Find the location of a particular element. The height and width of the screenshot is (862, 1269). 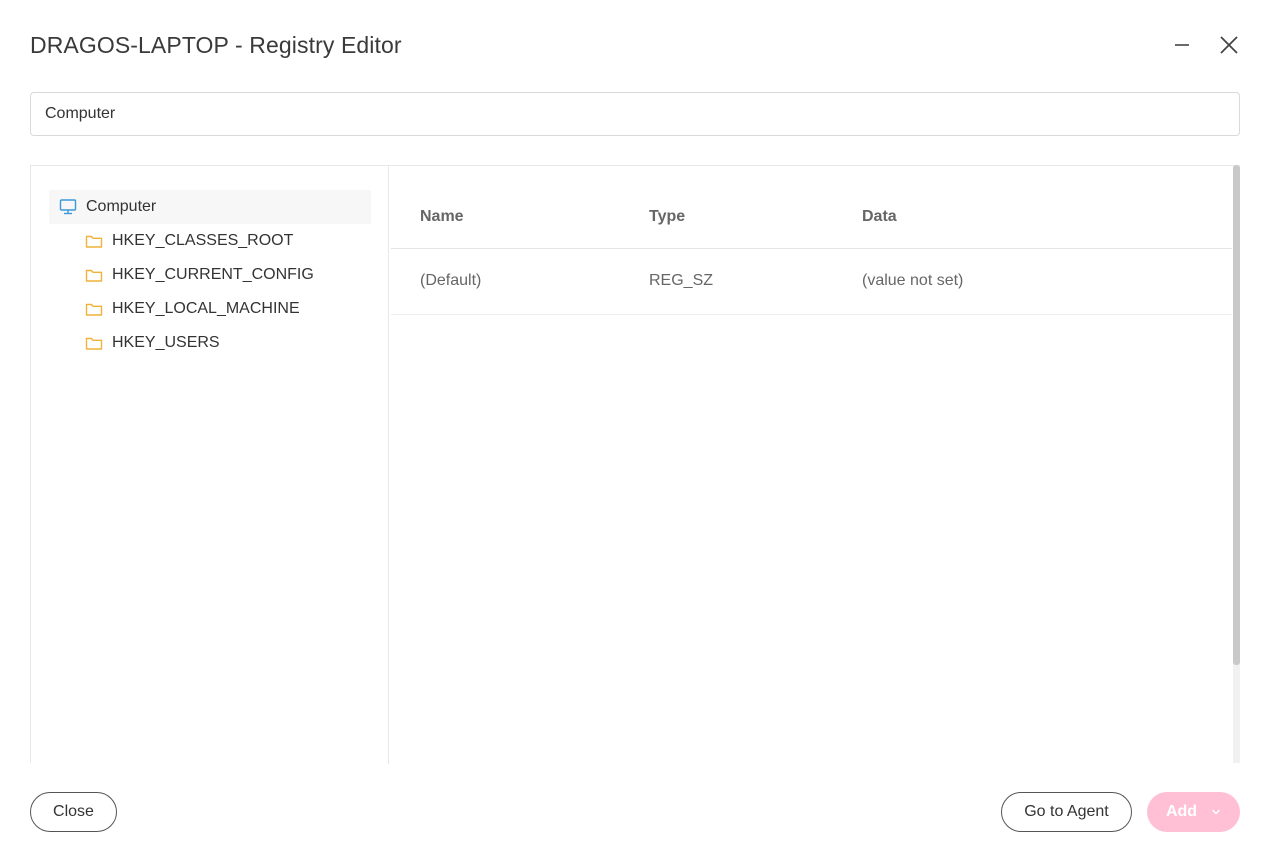

add-button-label: Add is located at coordinates (1181, 811).